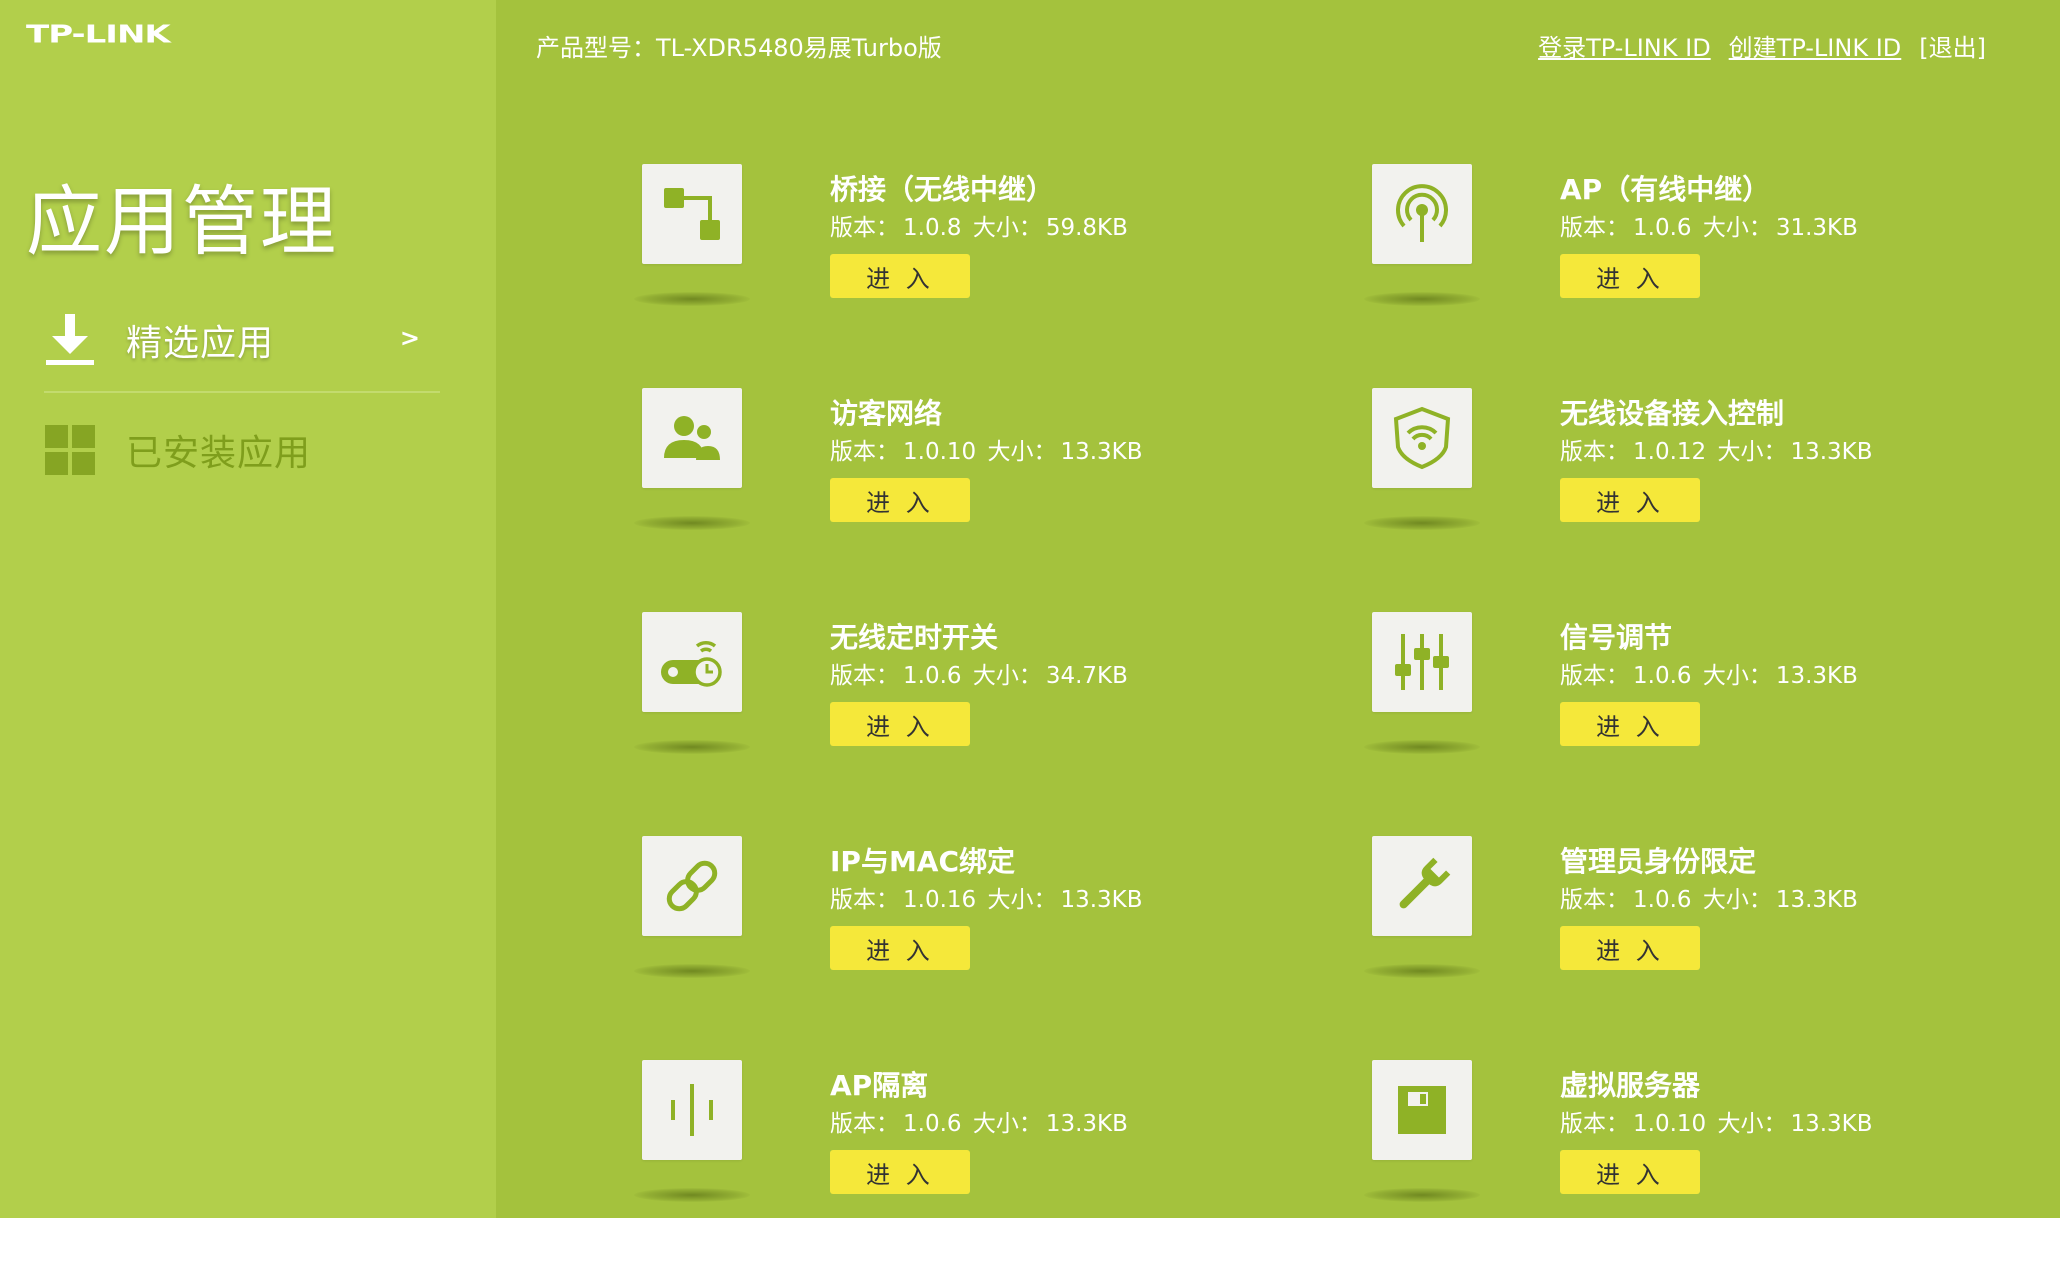 Image resolution: width=2060 pixels, height=1284 pixels. Describe the element at coordinates (1086, 676) in the screenshot. I see `app-size: 34.7KB` at that location.